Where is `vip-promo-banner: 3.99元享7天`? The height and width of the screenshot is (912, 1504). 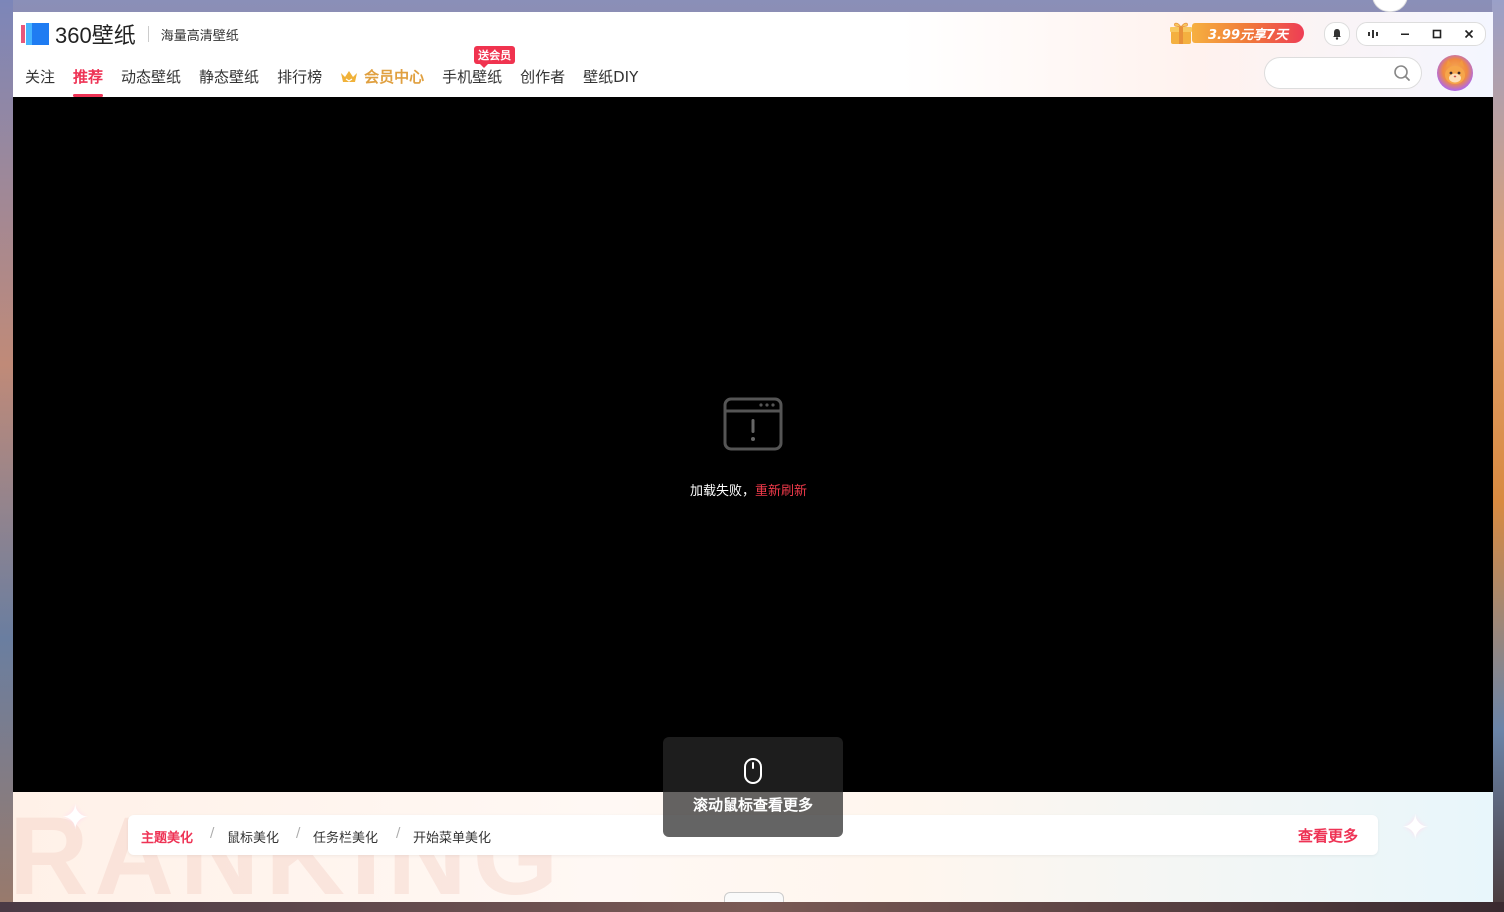
vip-promo-banner: 3.99元享7天 is located at coordinates (1238, 33).